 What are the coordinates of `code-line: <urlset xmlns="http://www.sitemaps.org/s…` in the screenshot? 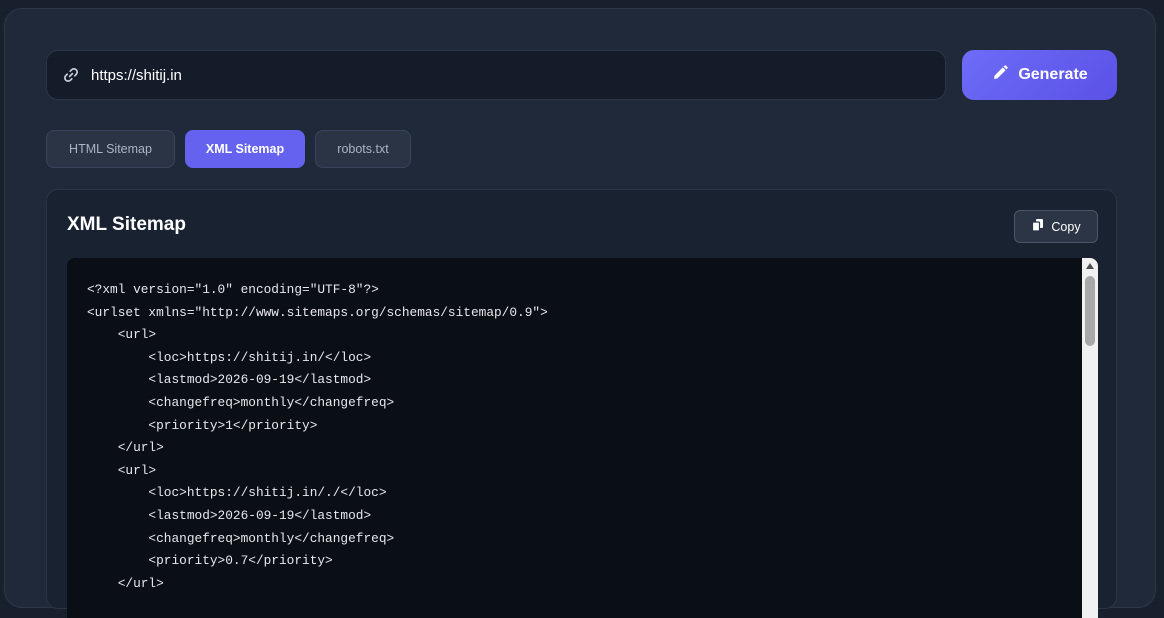 It's located at (317, 312).